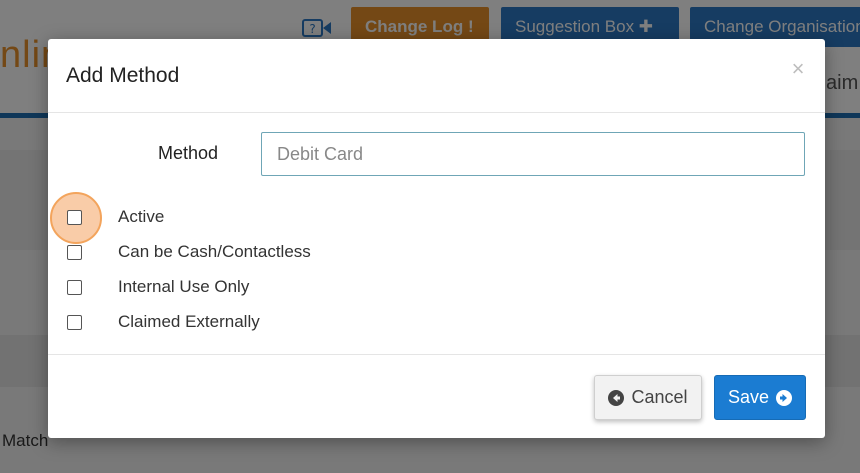  Describe the element at coordinates (123, 75) in the screenshot. I see `modal-title: Add Method` at that location.